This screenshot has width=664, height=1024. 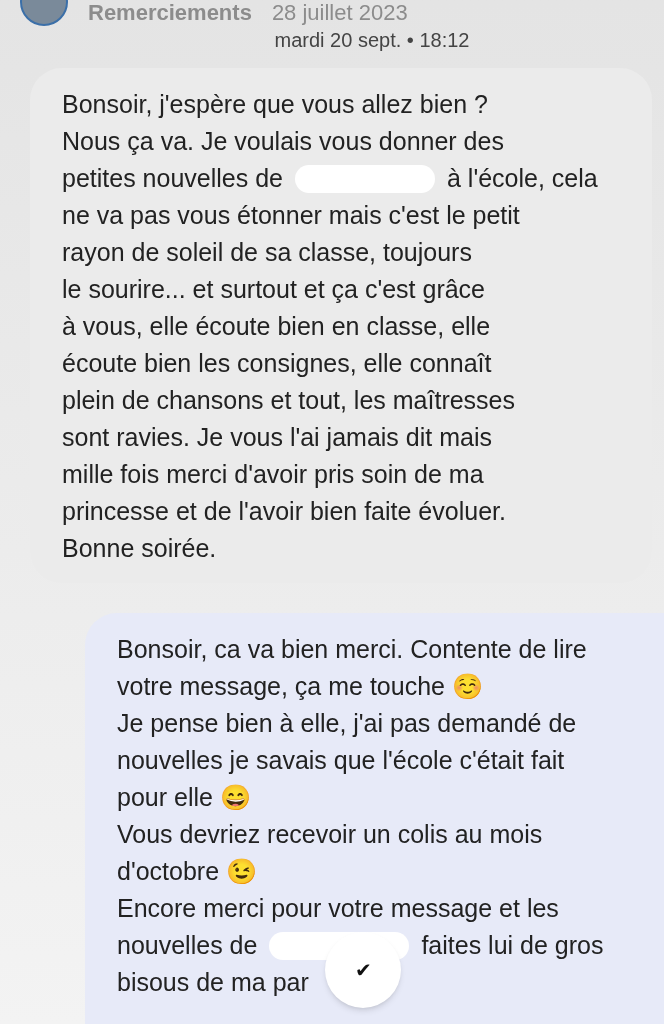 What do you see at coordinates (184, 797) in the screenshot?
I see `message-line: pour elle 😄` at bounding box center [184, 797].